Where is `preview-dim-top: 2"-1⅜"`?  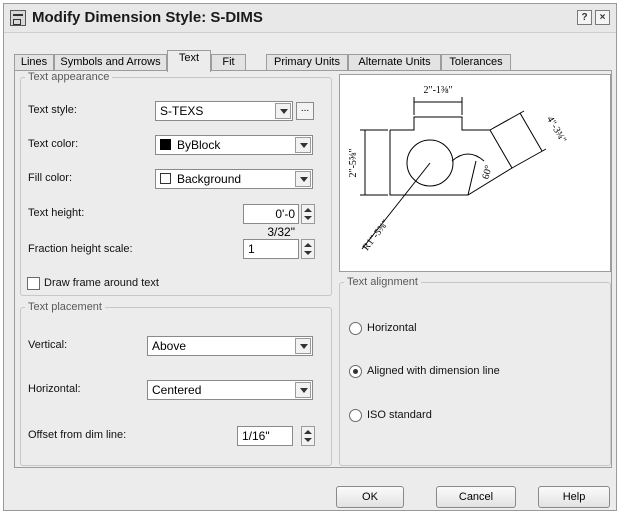 preview-dim-top: 2"-1⅜" is located at coordinates (438, 90).